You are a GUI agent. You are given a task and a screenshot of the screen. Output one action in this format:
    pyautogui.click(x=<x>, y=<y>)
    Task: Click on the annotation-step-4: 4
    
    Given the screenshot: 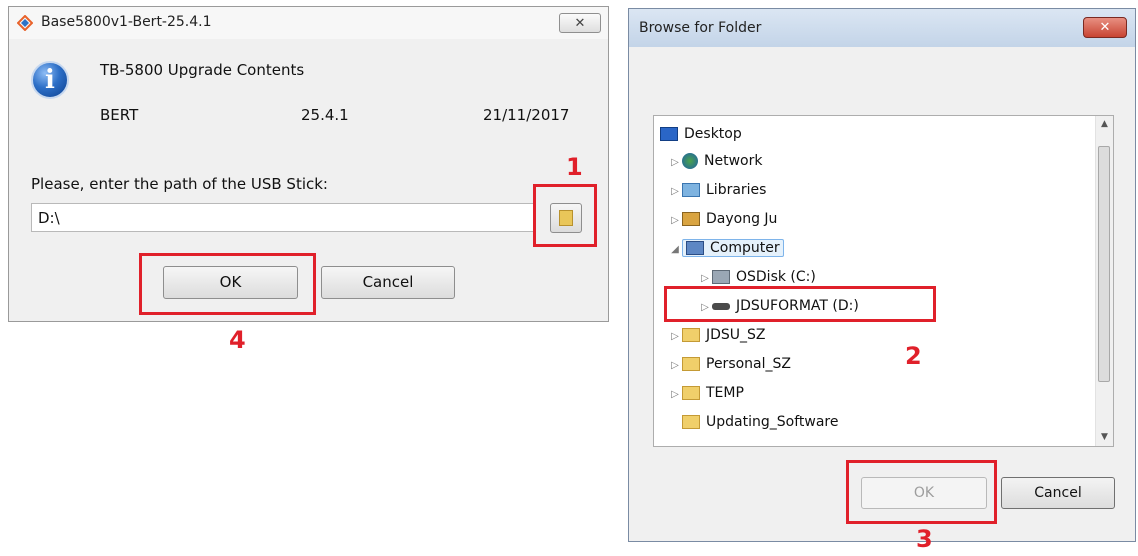 What is the action you would take?
    pyautogui.click(x=237, y=340)
    